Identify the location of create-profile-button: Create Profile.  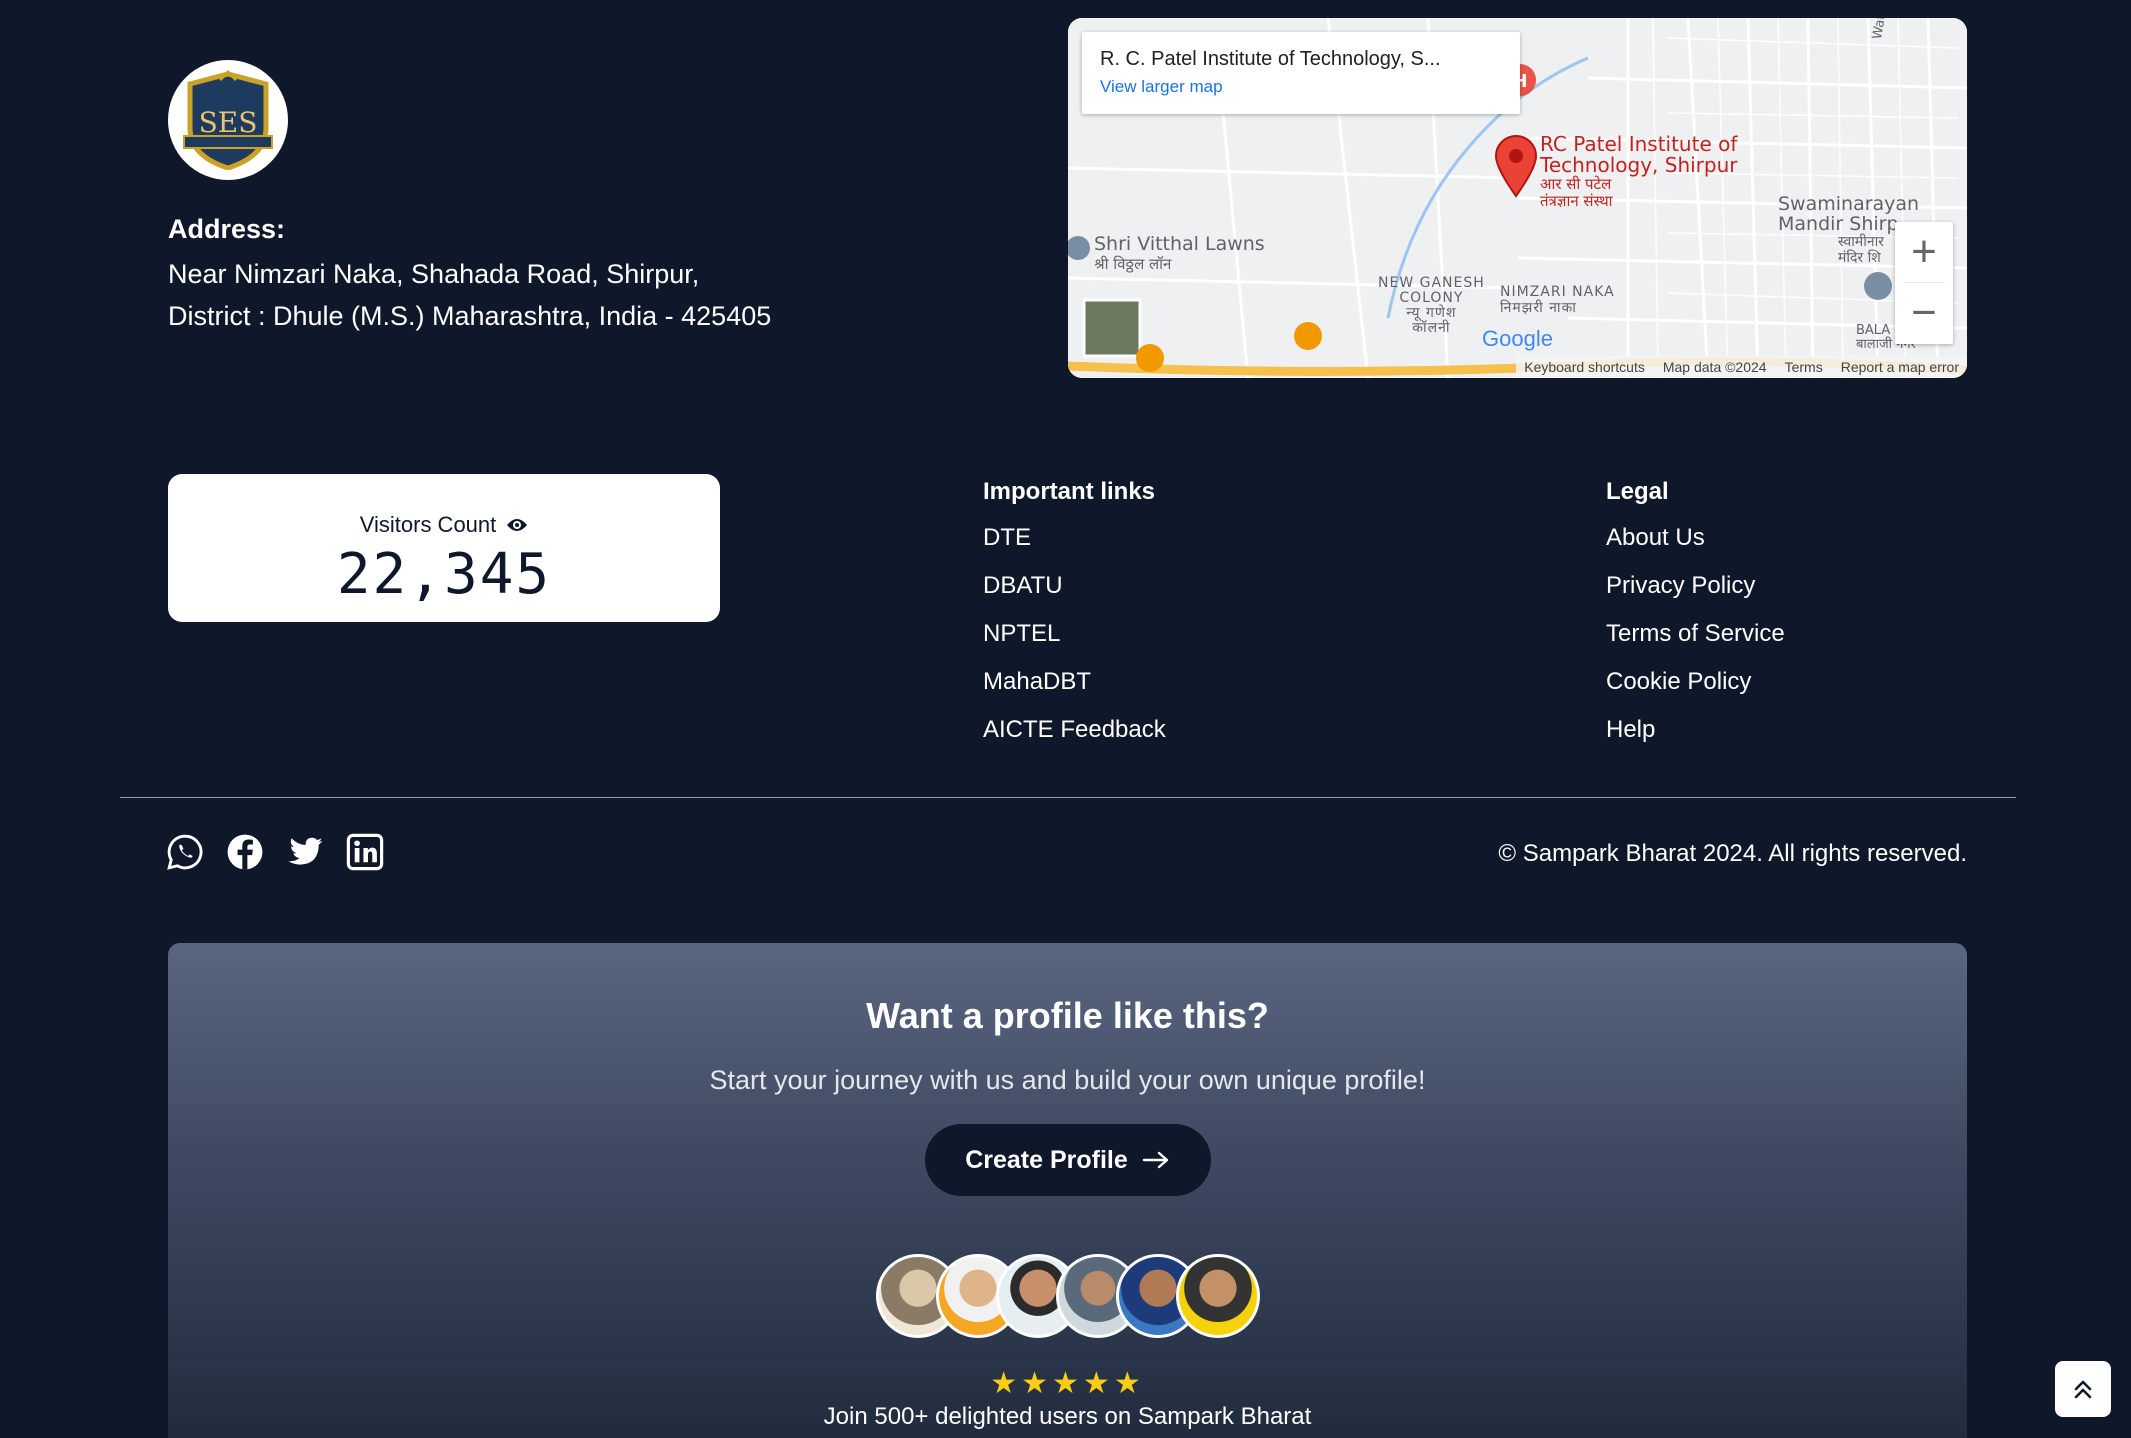
(1067, 1160).